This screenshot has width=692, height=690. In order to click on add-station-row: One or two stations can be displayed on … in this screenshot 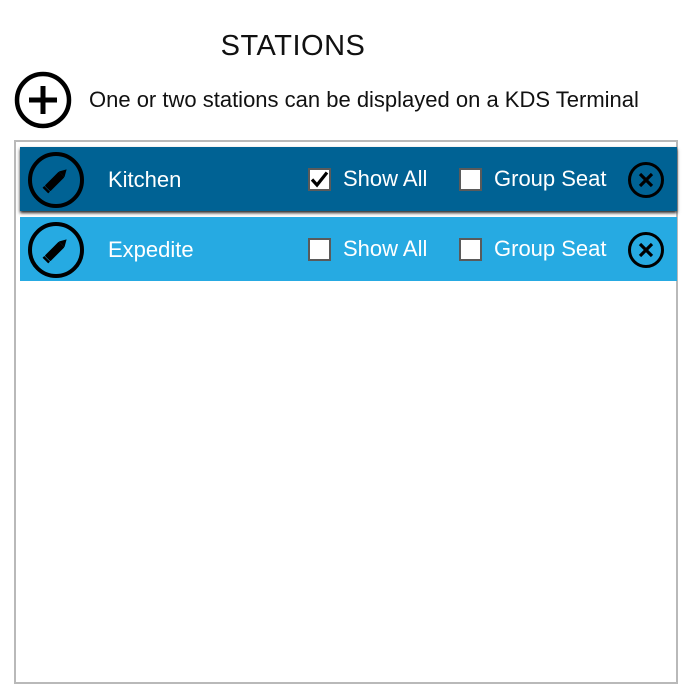, I will do `click(326, 100)`.